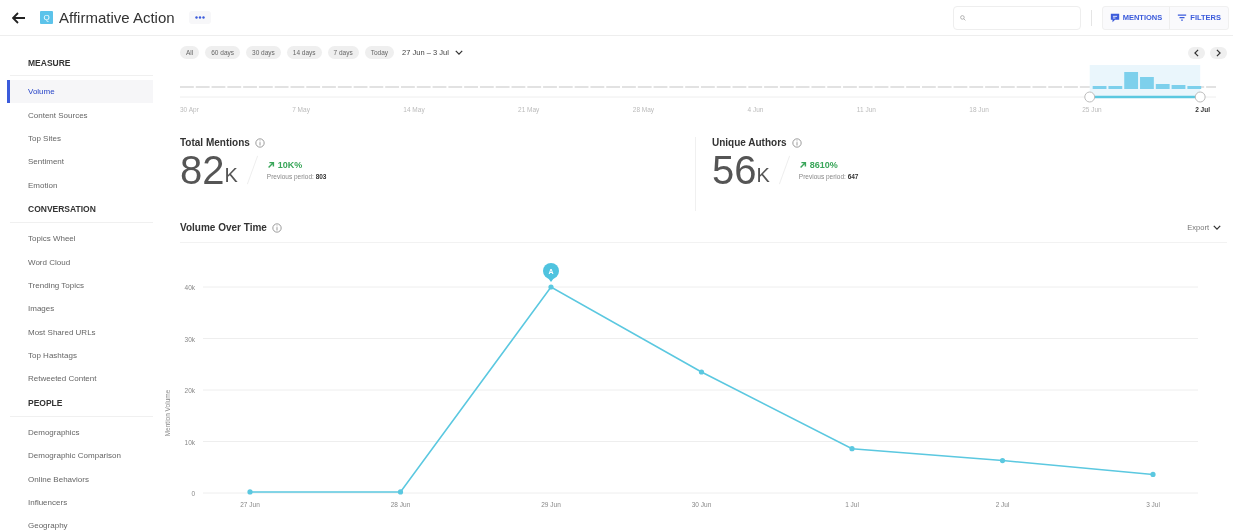 The image size is (1233, 531). What do you see at coordinates (215, 142) in the screenshot?
I see `metric-title: Total Mentions` at bounding box center [215, 142].